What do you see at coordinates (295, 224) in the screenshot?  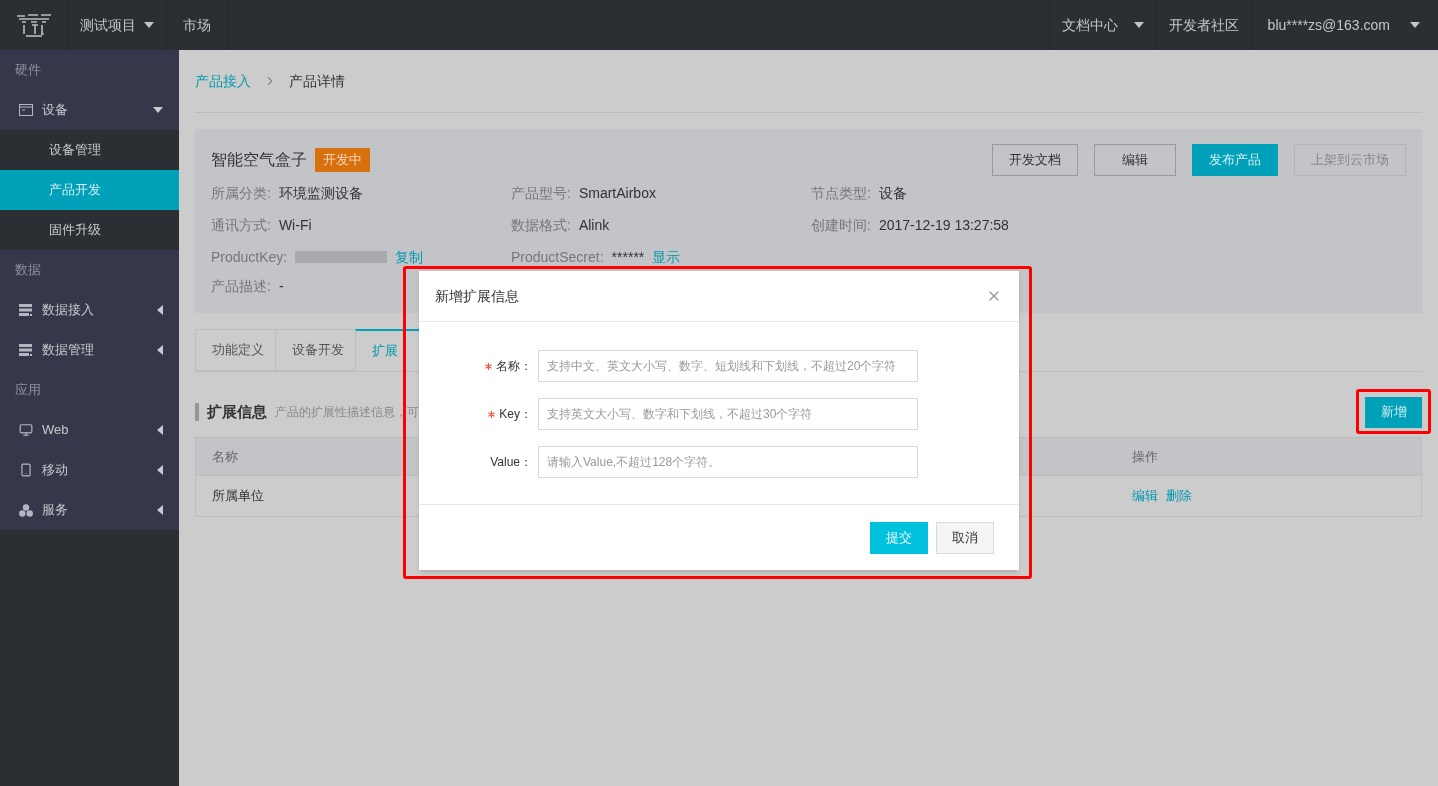 I see `field-value: Wi-Fi` at bounding box center [295, 224].